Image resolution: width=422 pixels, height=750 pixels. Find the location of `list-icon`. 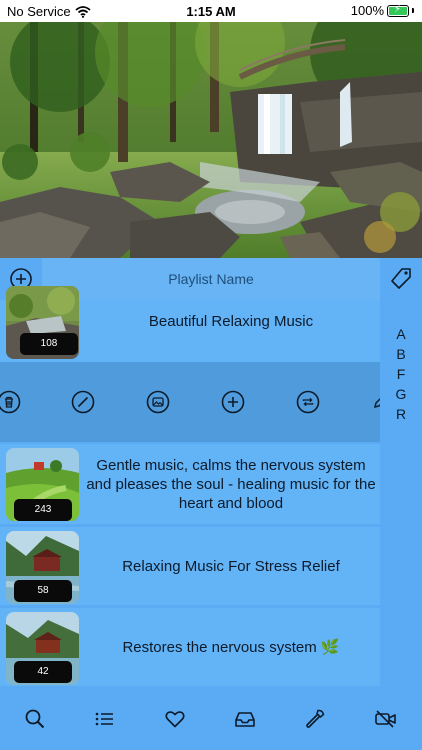

list-icon is located at coordinates (105, 719).